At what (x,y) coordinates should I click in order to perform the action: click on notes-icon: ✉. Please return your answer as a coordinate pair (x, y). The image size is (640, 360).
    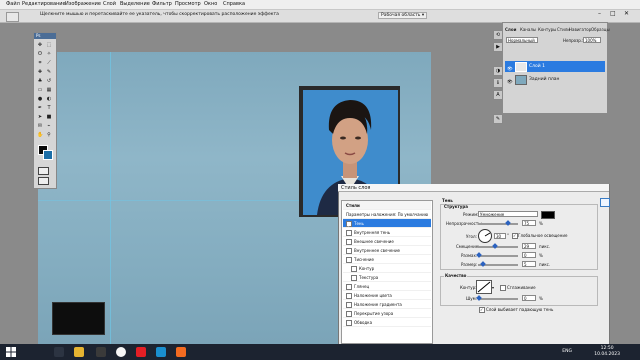
    Looking at the image, I should click on (40, 126).